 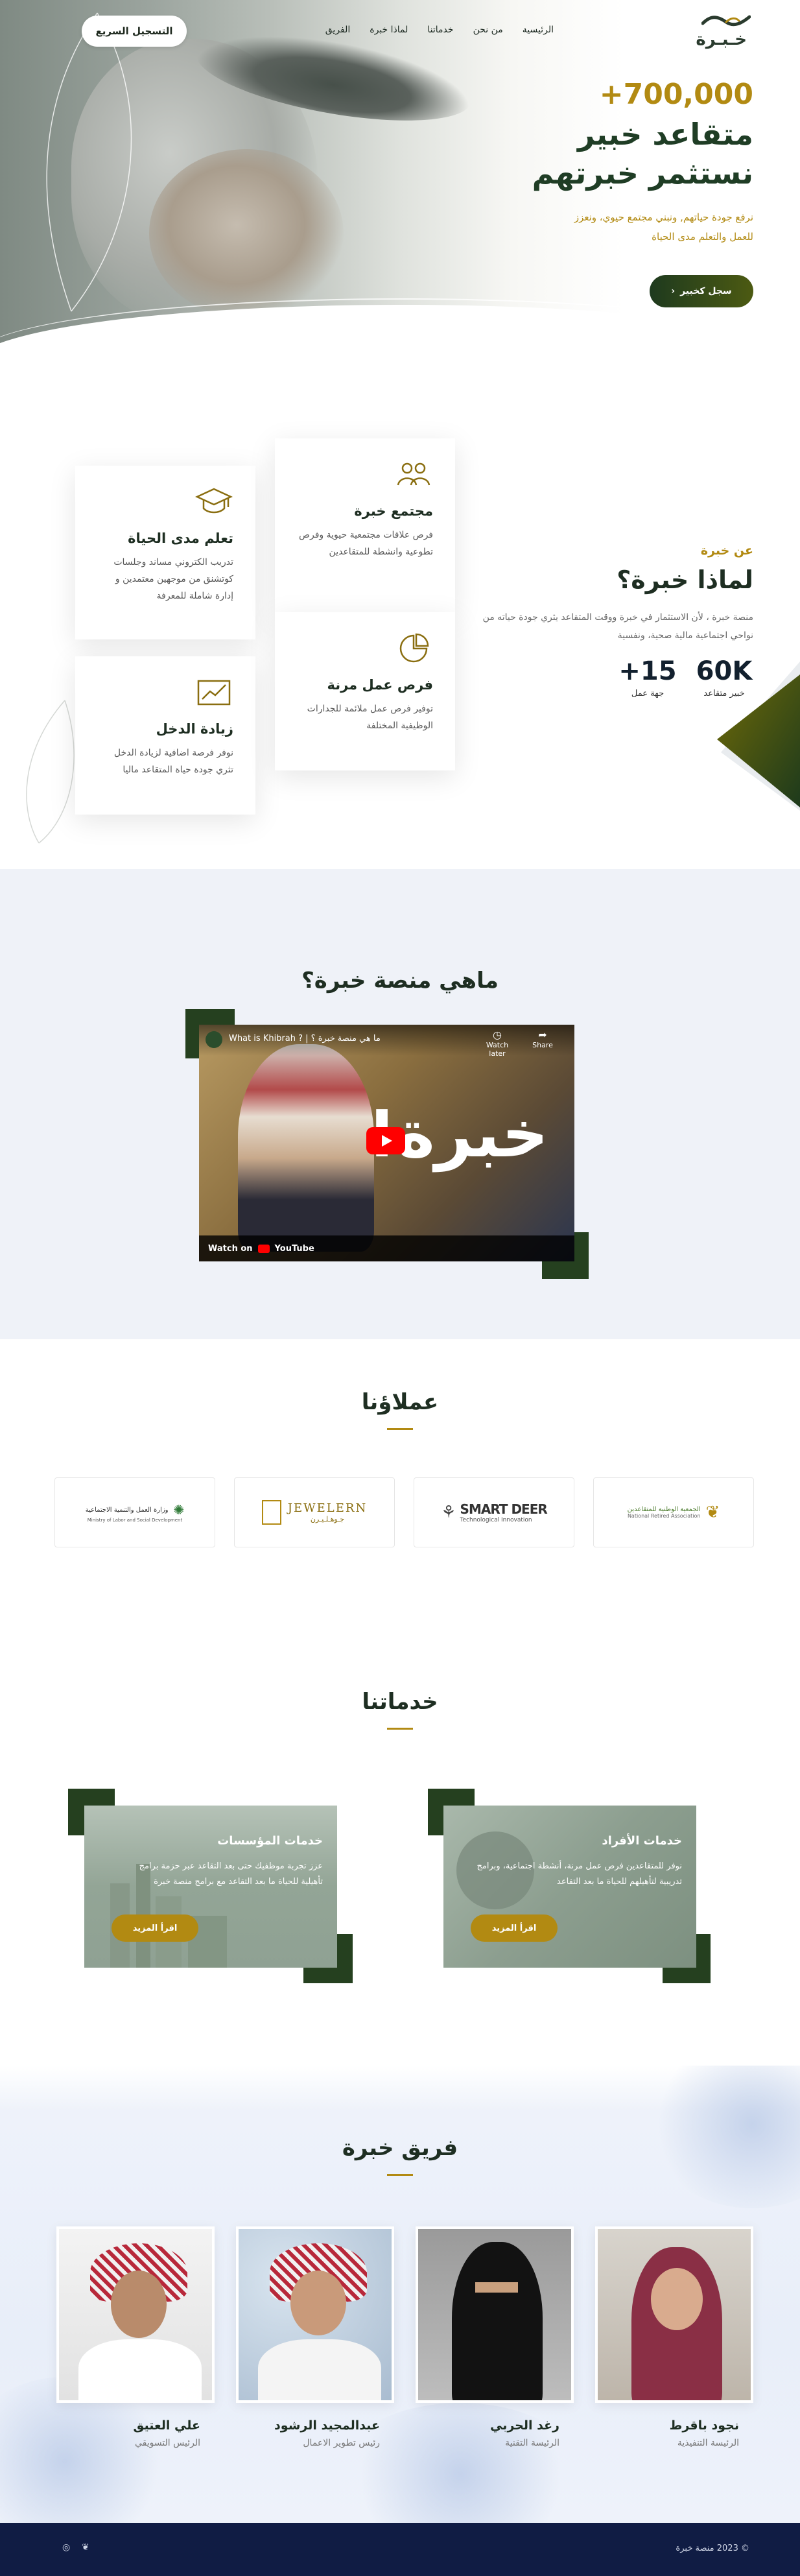 I want to click on team-member: نجود باقرط الرئيسة التنفيذية, so click(x=674, y=2337).